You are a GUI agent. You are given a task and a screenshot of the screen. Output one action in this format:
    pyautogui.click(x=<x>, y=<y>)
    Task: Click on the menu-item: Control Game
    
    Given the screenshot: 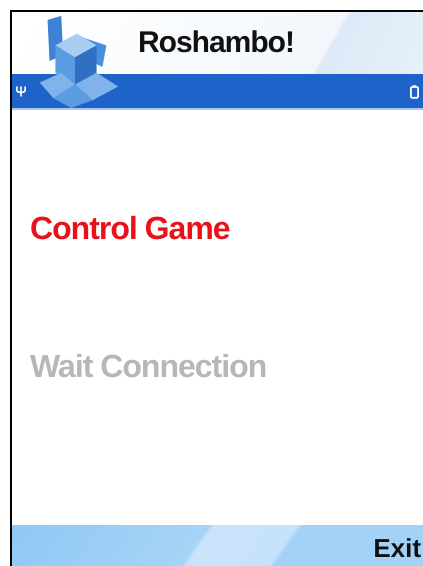 What is the action you would take?
    pyautogui.click(x=226, y=228)
    